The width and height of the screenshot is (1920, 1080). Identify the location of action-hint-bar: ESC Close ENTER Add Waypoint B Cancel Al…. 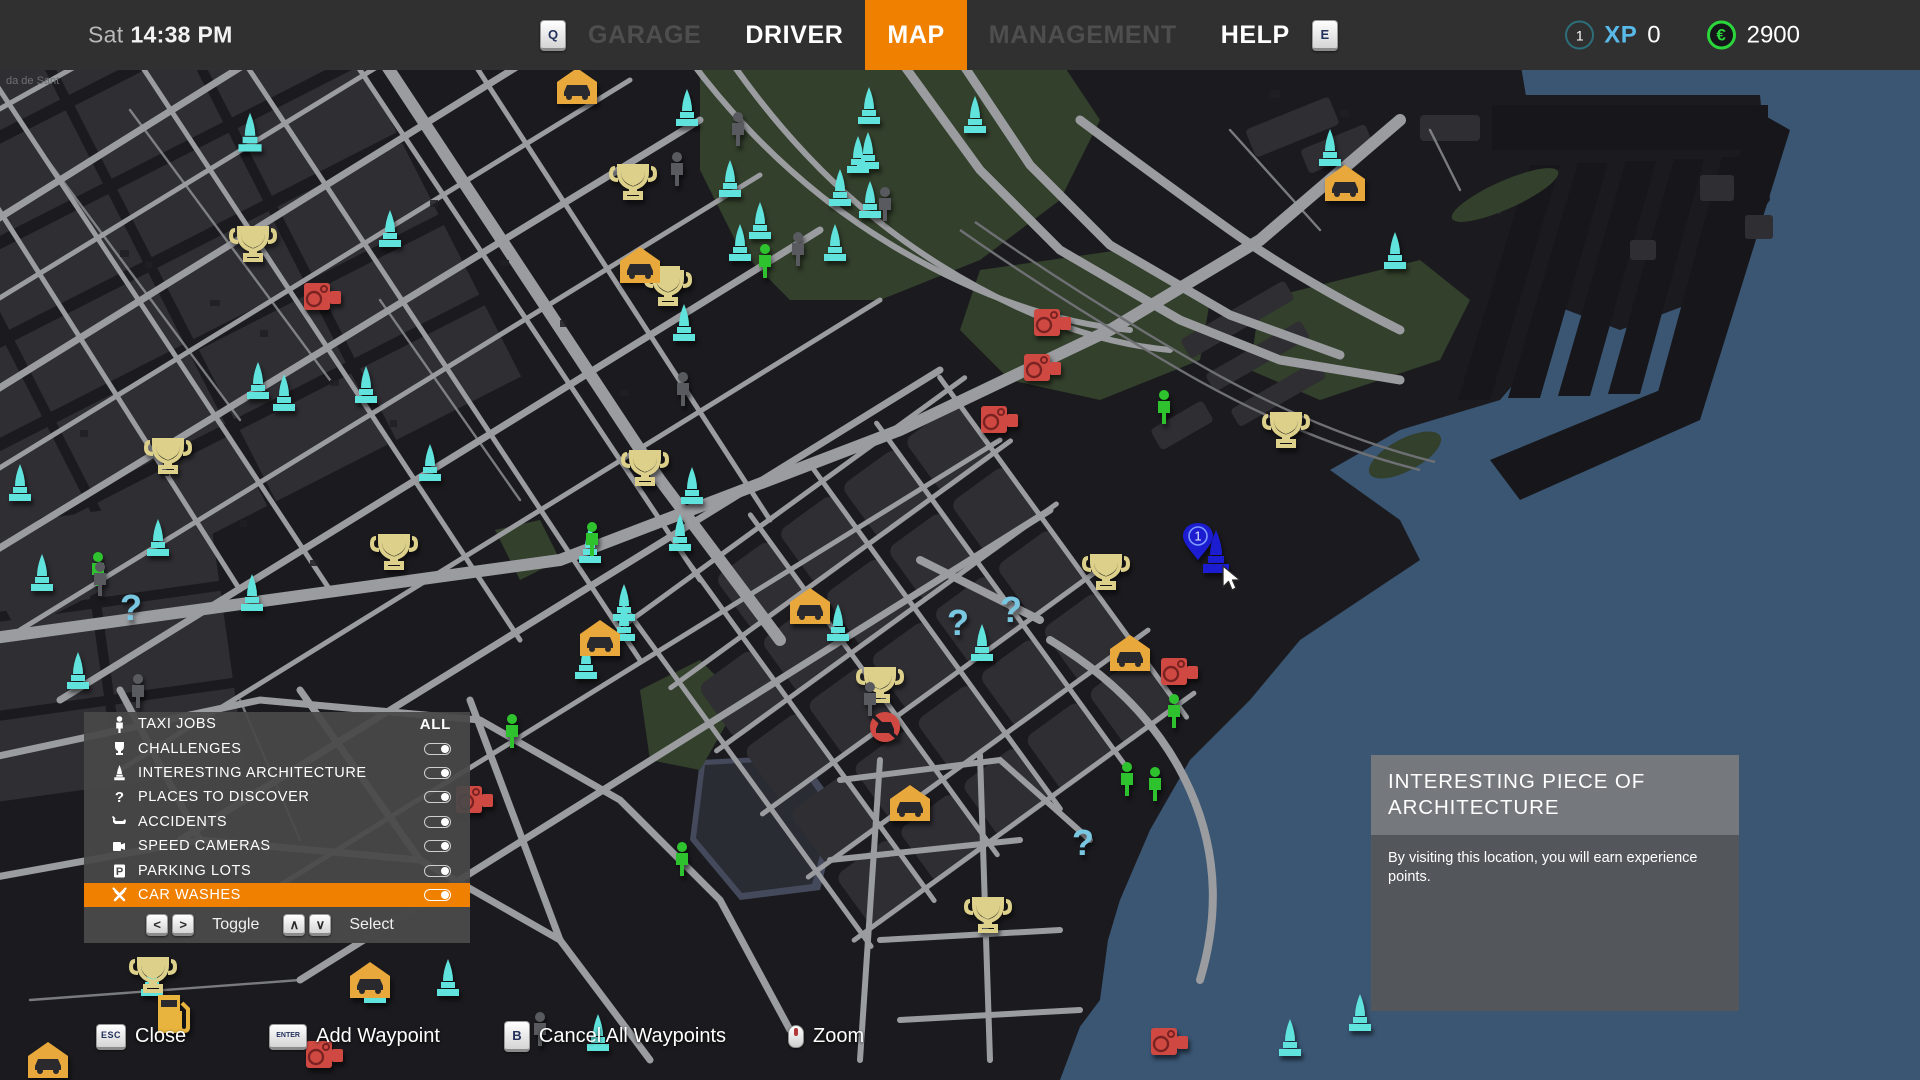
(480, 1036).